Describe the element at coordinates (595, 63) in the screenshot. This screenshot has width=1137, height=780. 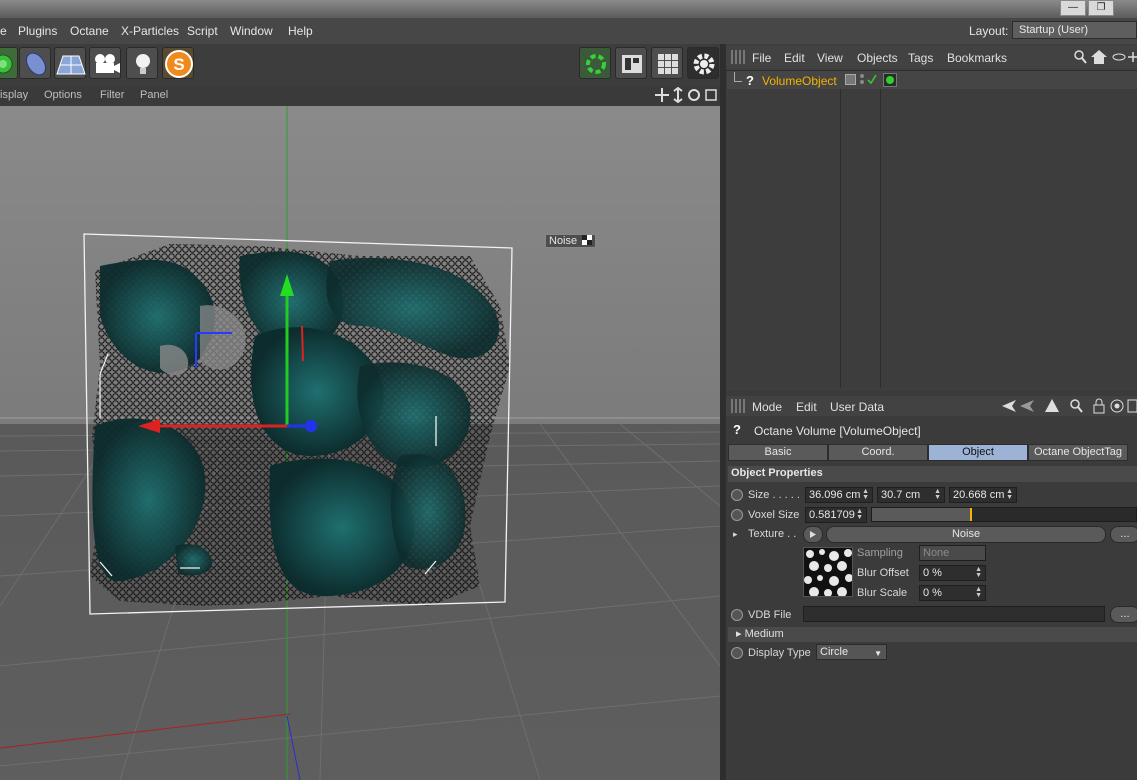
I see `octane-render-icon` at that location.